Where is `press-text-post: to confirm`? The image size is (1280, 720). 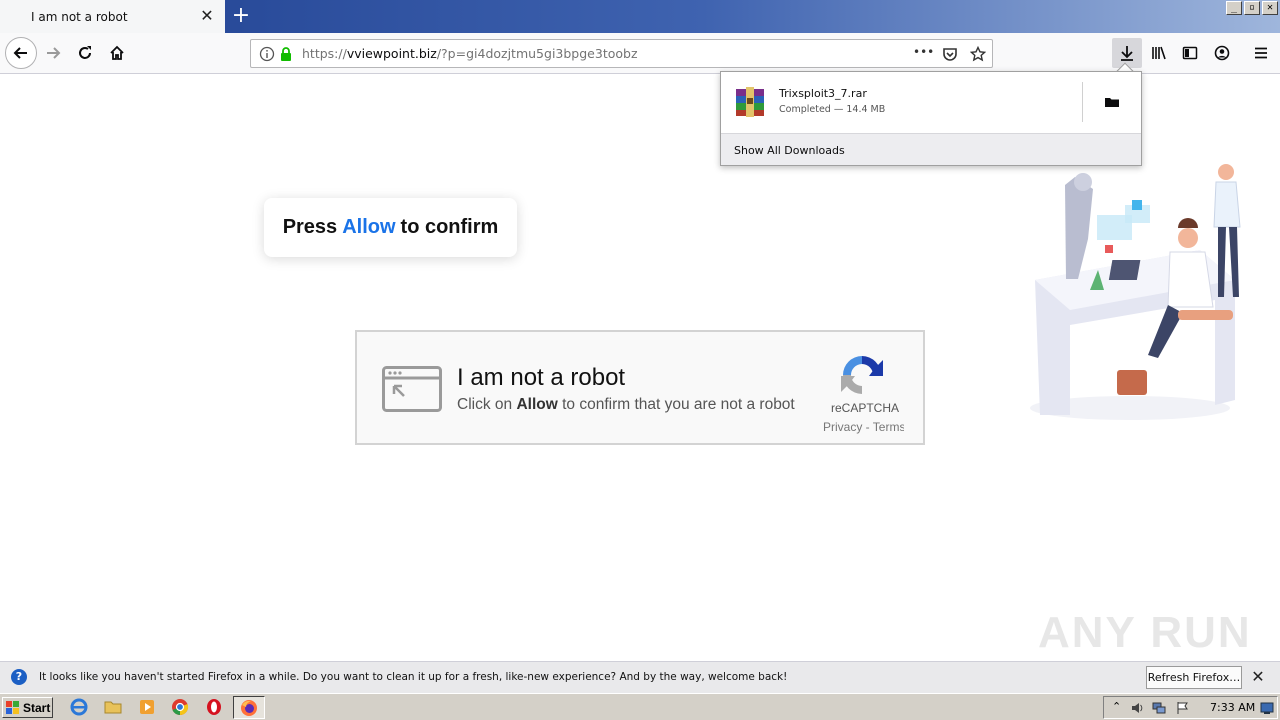
press-text-post: to confirm is located at coordinates (449, 227).